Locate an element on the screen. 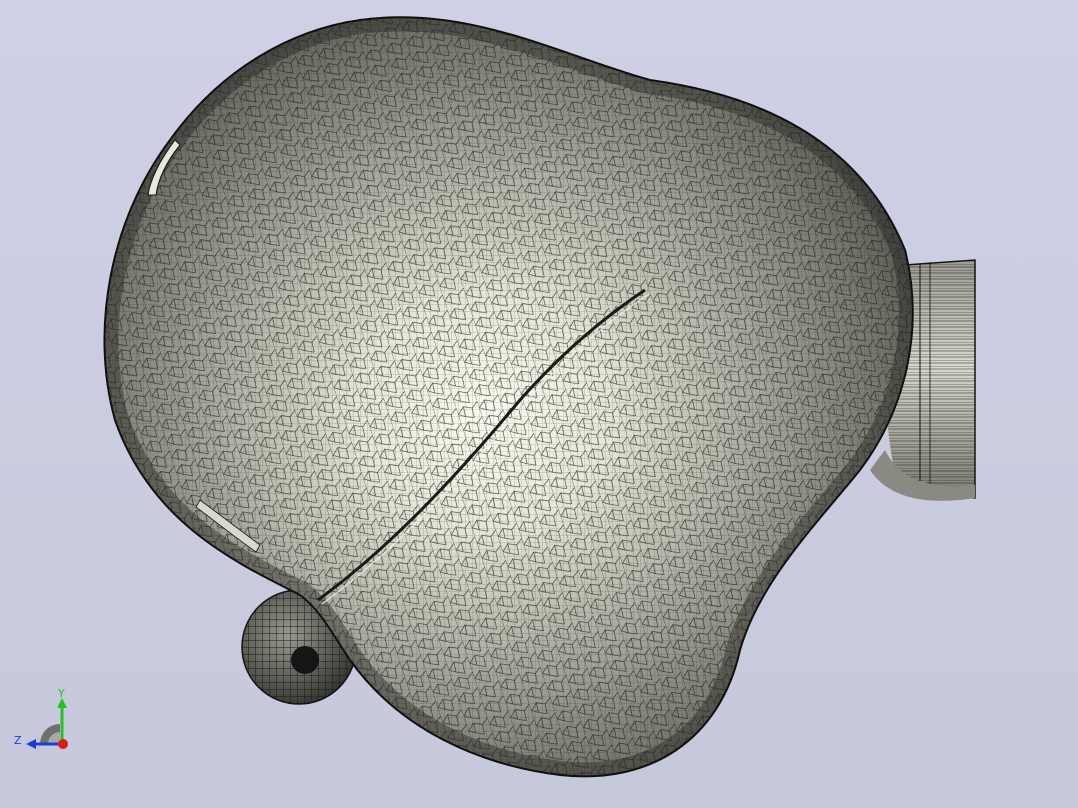  y-axis-label: Y is located at coordinates (61, 693).